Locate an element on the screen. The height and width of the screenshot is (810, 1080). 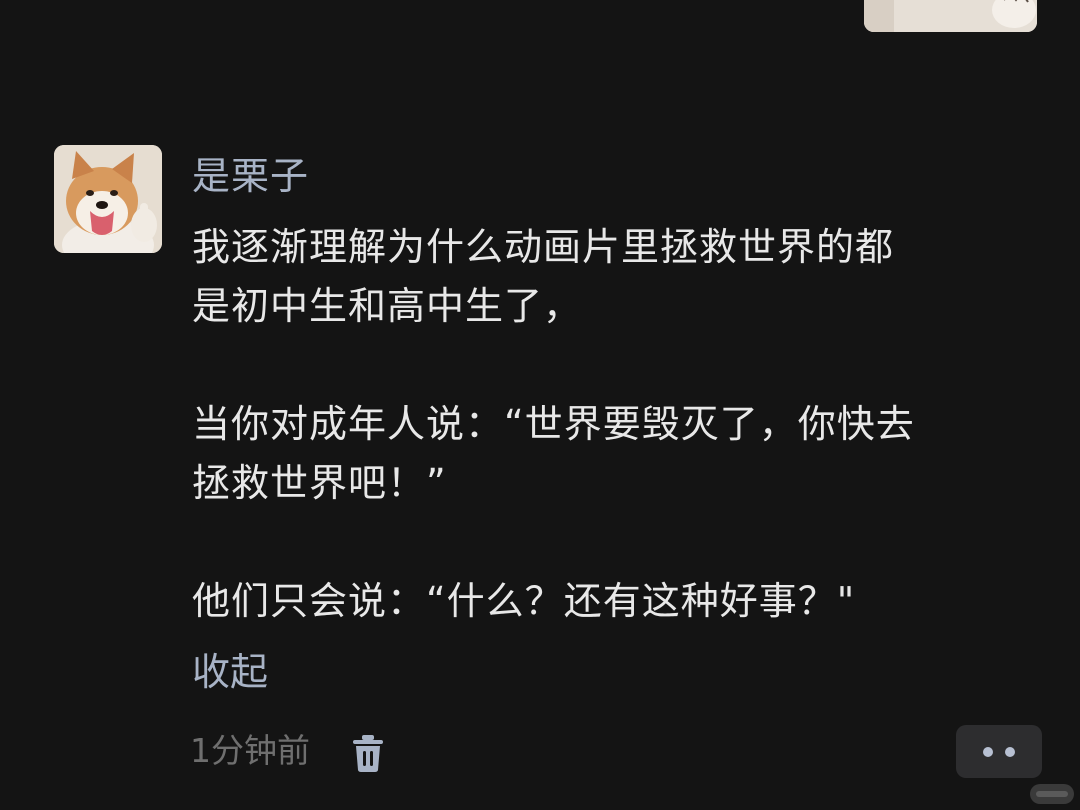
comment-username: 是栗子 is located at coordinates (250, 176).